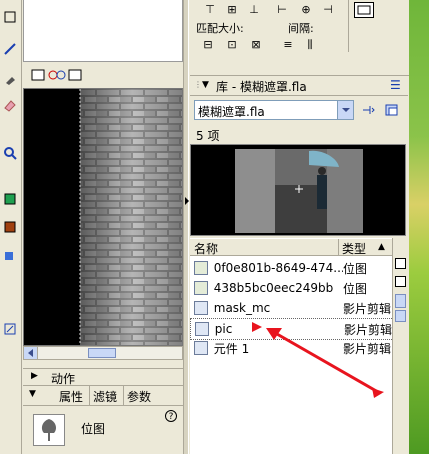 Image resolution: width=429 pixels, height=454 pixels. What do you see at coordinates (231, 112) in the screenshot?
I see `library-dropdown-value: 模糊遮罩.fla` at bounding box center [231, 112].